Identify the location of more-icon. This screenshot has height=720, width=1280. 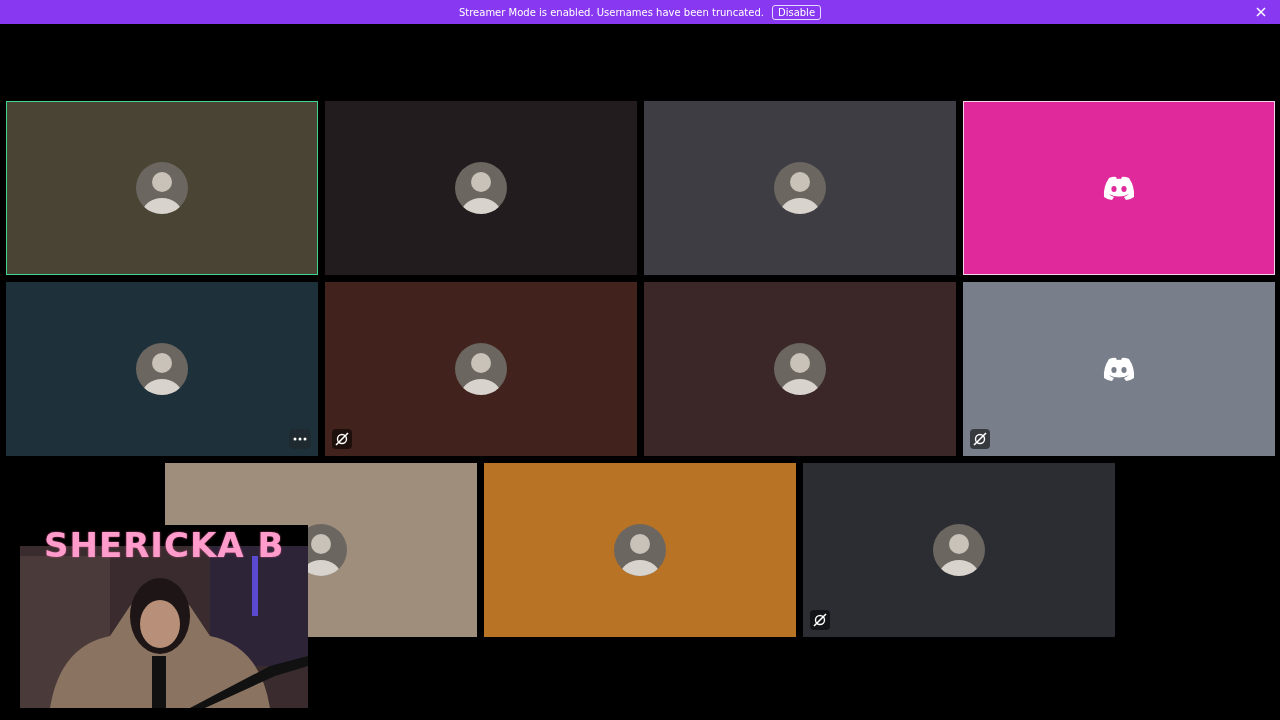
(299, 439).